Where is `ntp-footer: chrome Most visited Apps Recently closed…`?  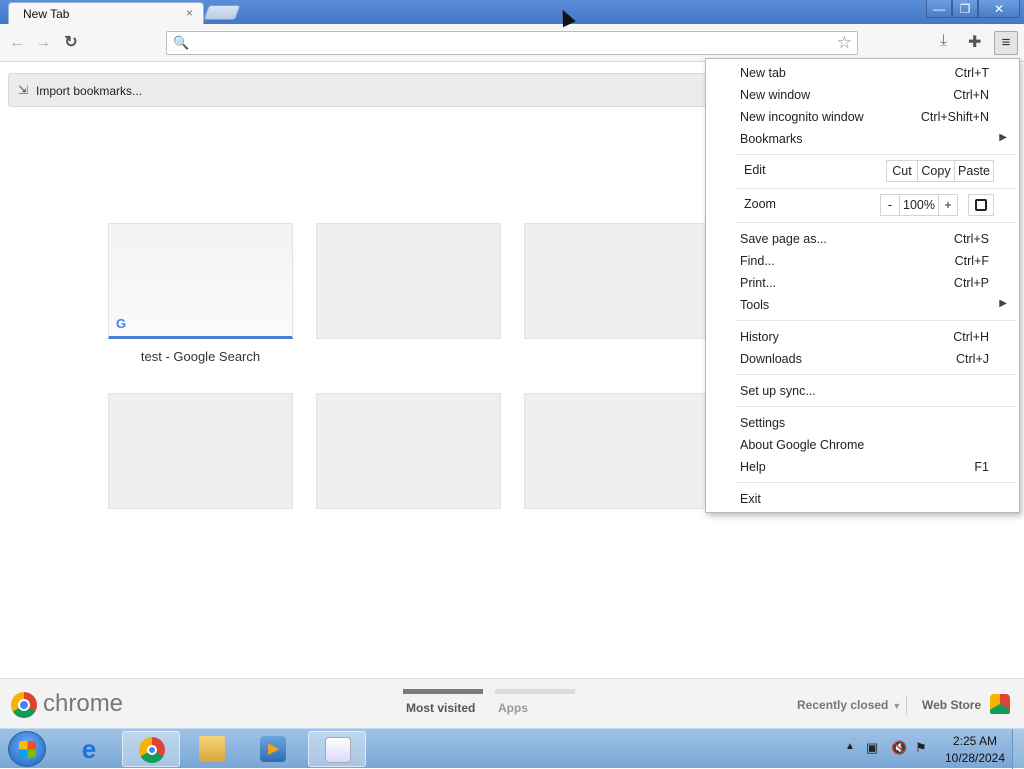
ntp-footer: chrome Most visited Apps Recently closed… is located at coordinates (512, 703).